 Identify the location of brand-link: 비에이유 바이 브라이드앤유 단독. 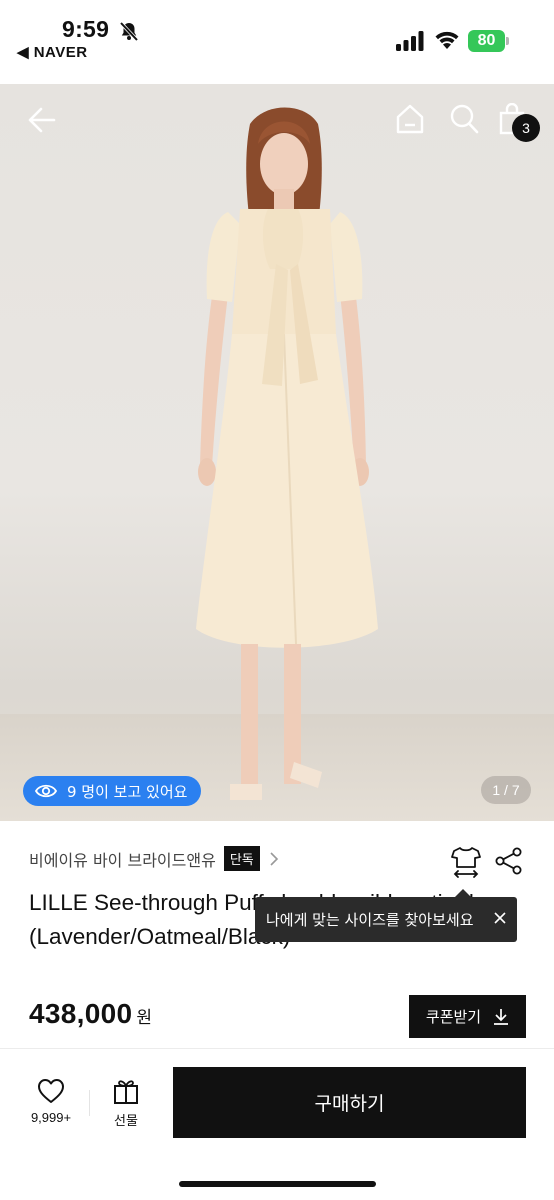
(154, 858).